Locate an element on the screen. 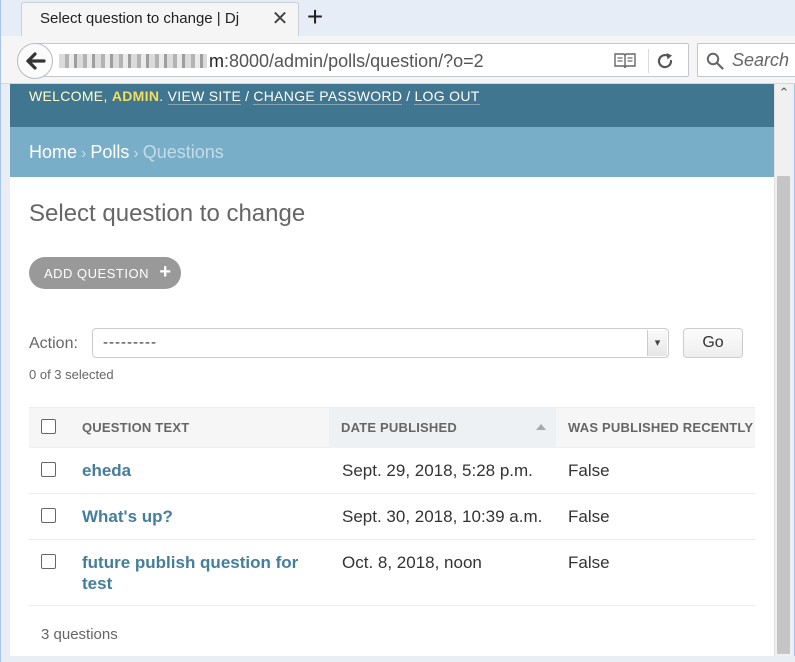  selection-counter: 0 of 3 selected is located at coordinates (71, 374).